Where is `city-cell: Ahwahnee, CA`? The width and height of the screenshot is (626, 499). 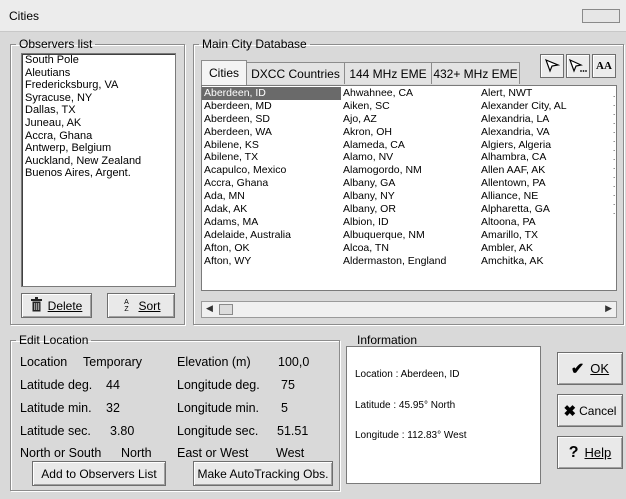 city-cell: Ahwahnee, CA is located at coordinates (410, 93).